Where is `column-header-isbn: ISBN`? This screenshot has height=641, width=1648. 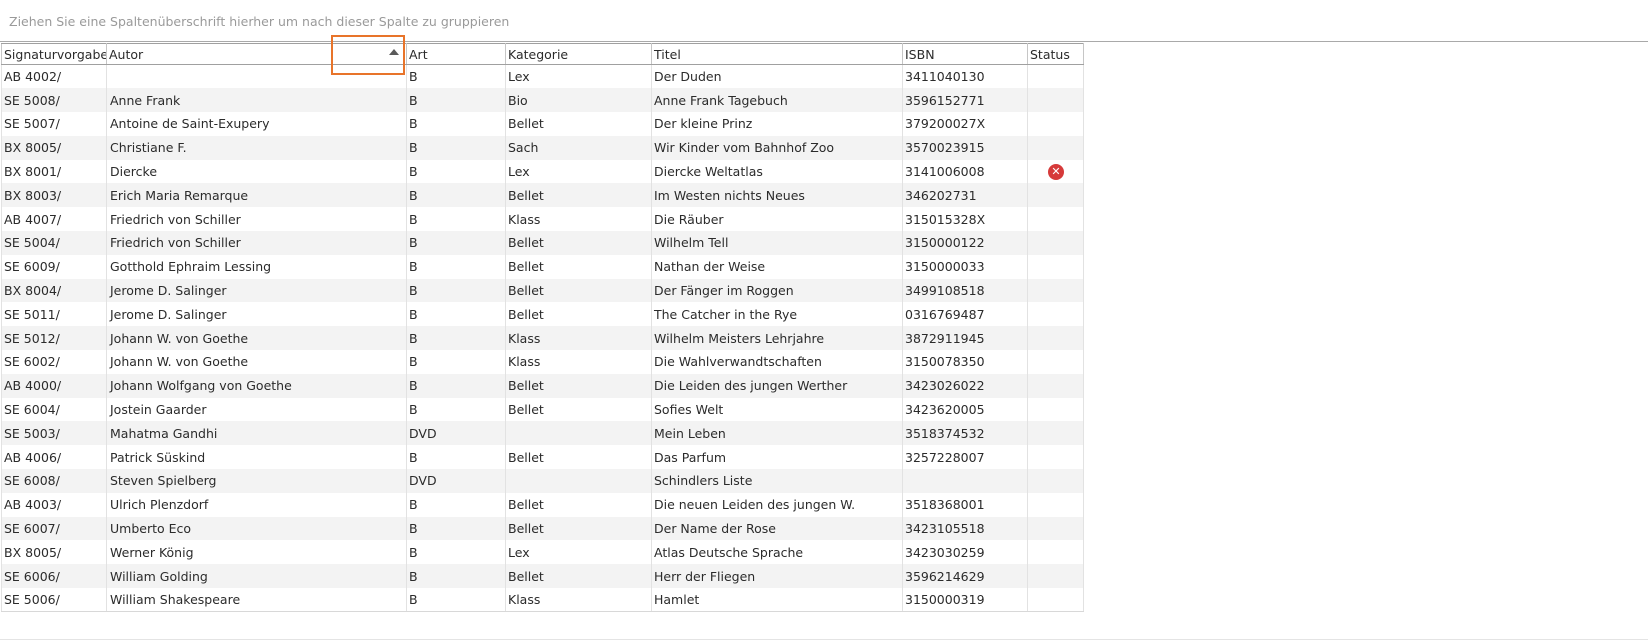
column-header-isbn: ISBN is located at coordinates (965, 54).